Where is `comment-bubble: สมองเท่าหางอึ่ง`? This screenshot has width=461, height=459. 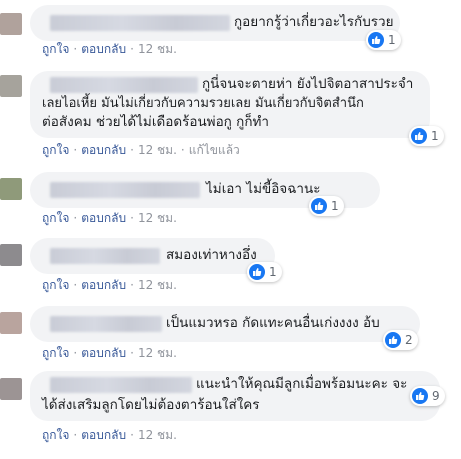 comment-bubble: สมองเท่าหางอึ่ง is located at coordinates (152, 256).